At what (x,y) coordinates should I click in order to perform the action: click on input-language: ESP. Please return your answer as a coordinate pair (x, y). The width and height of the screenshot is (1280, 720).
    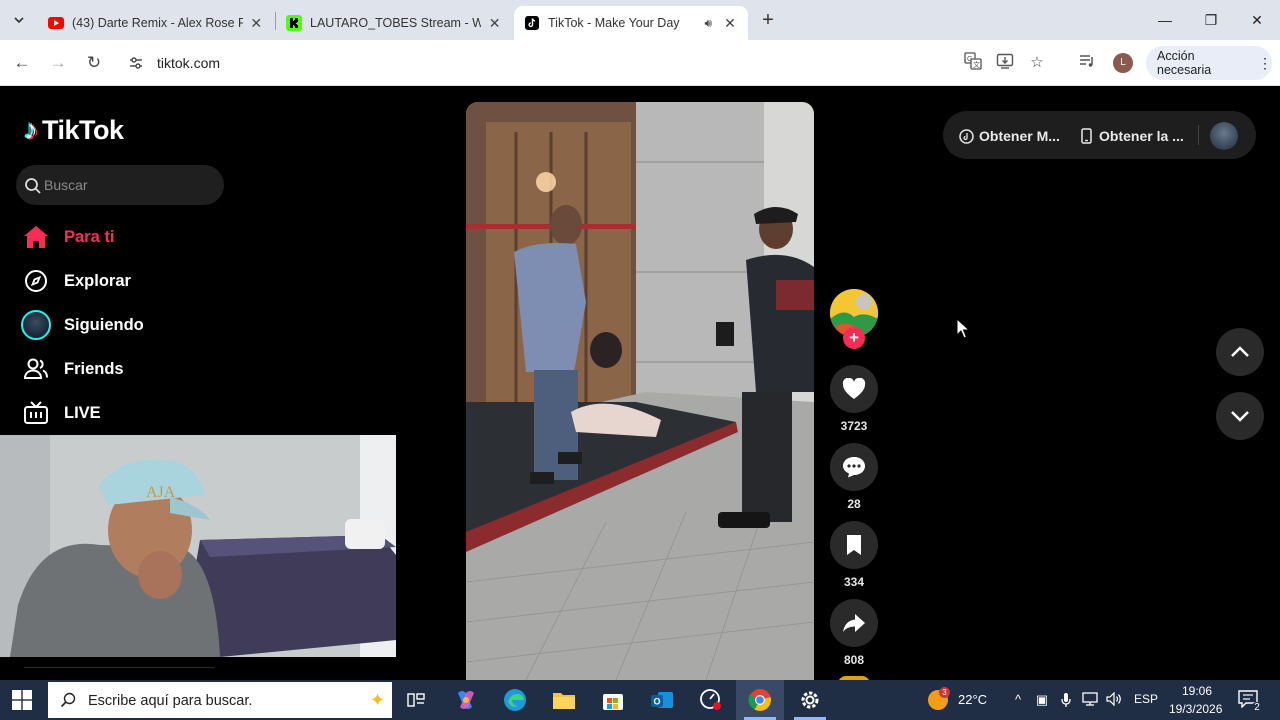
    Looking at the image, I should click on (1146, 699).